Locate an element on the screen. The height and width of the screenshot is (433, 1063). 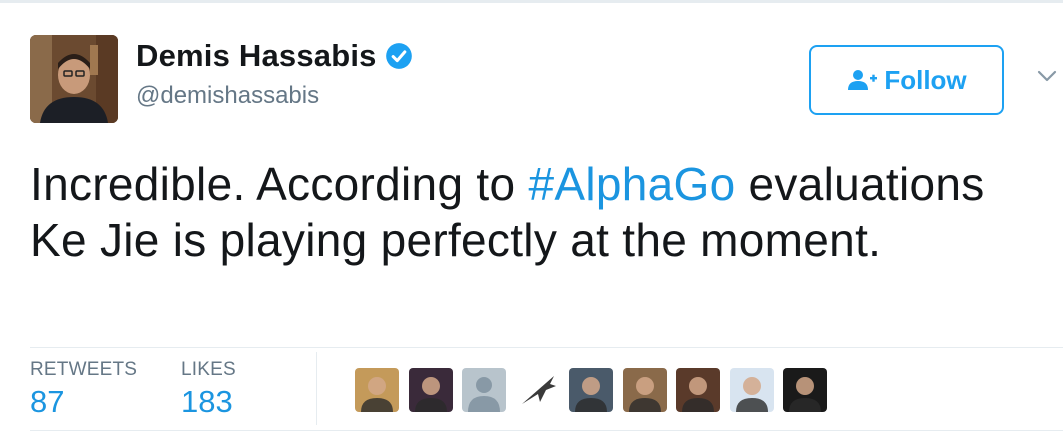
author-avatar is located at coordinates (74, 79).